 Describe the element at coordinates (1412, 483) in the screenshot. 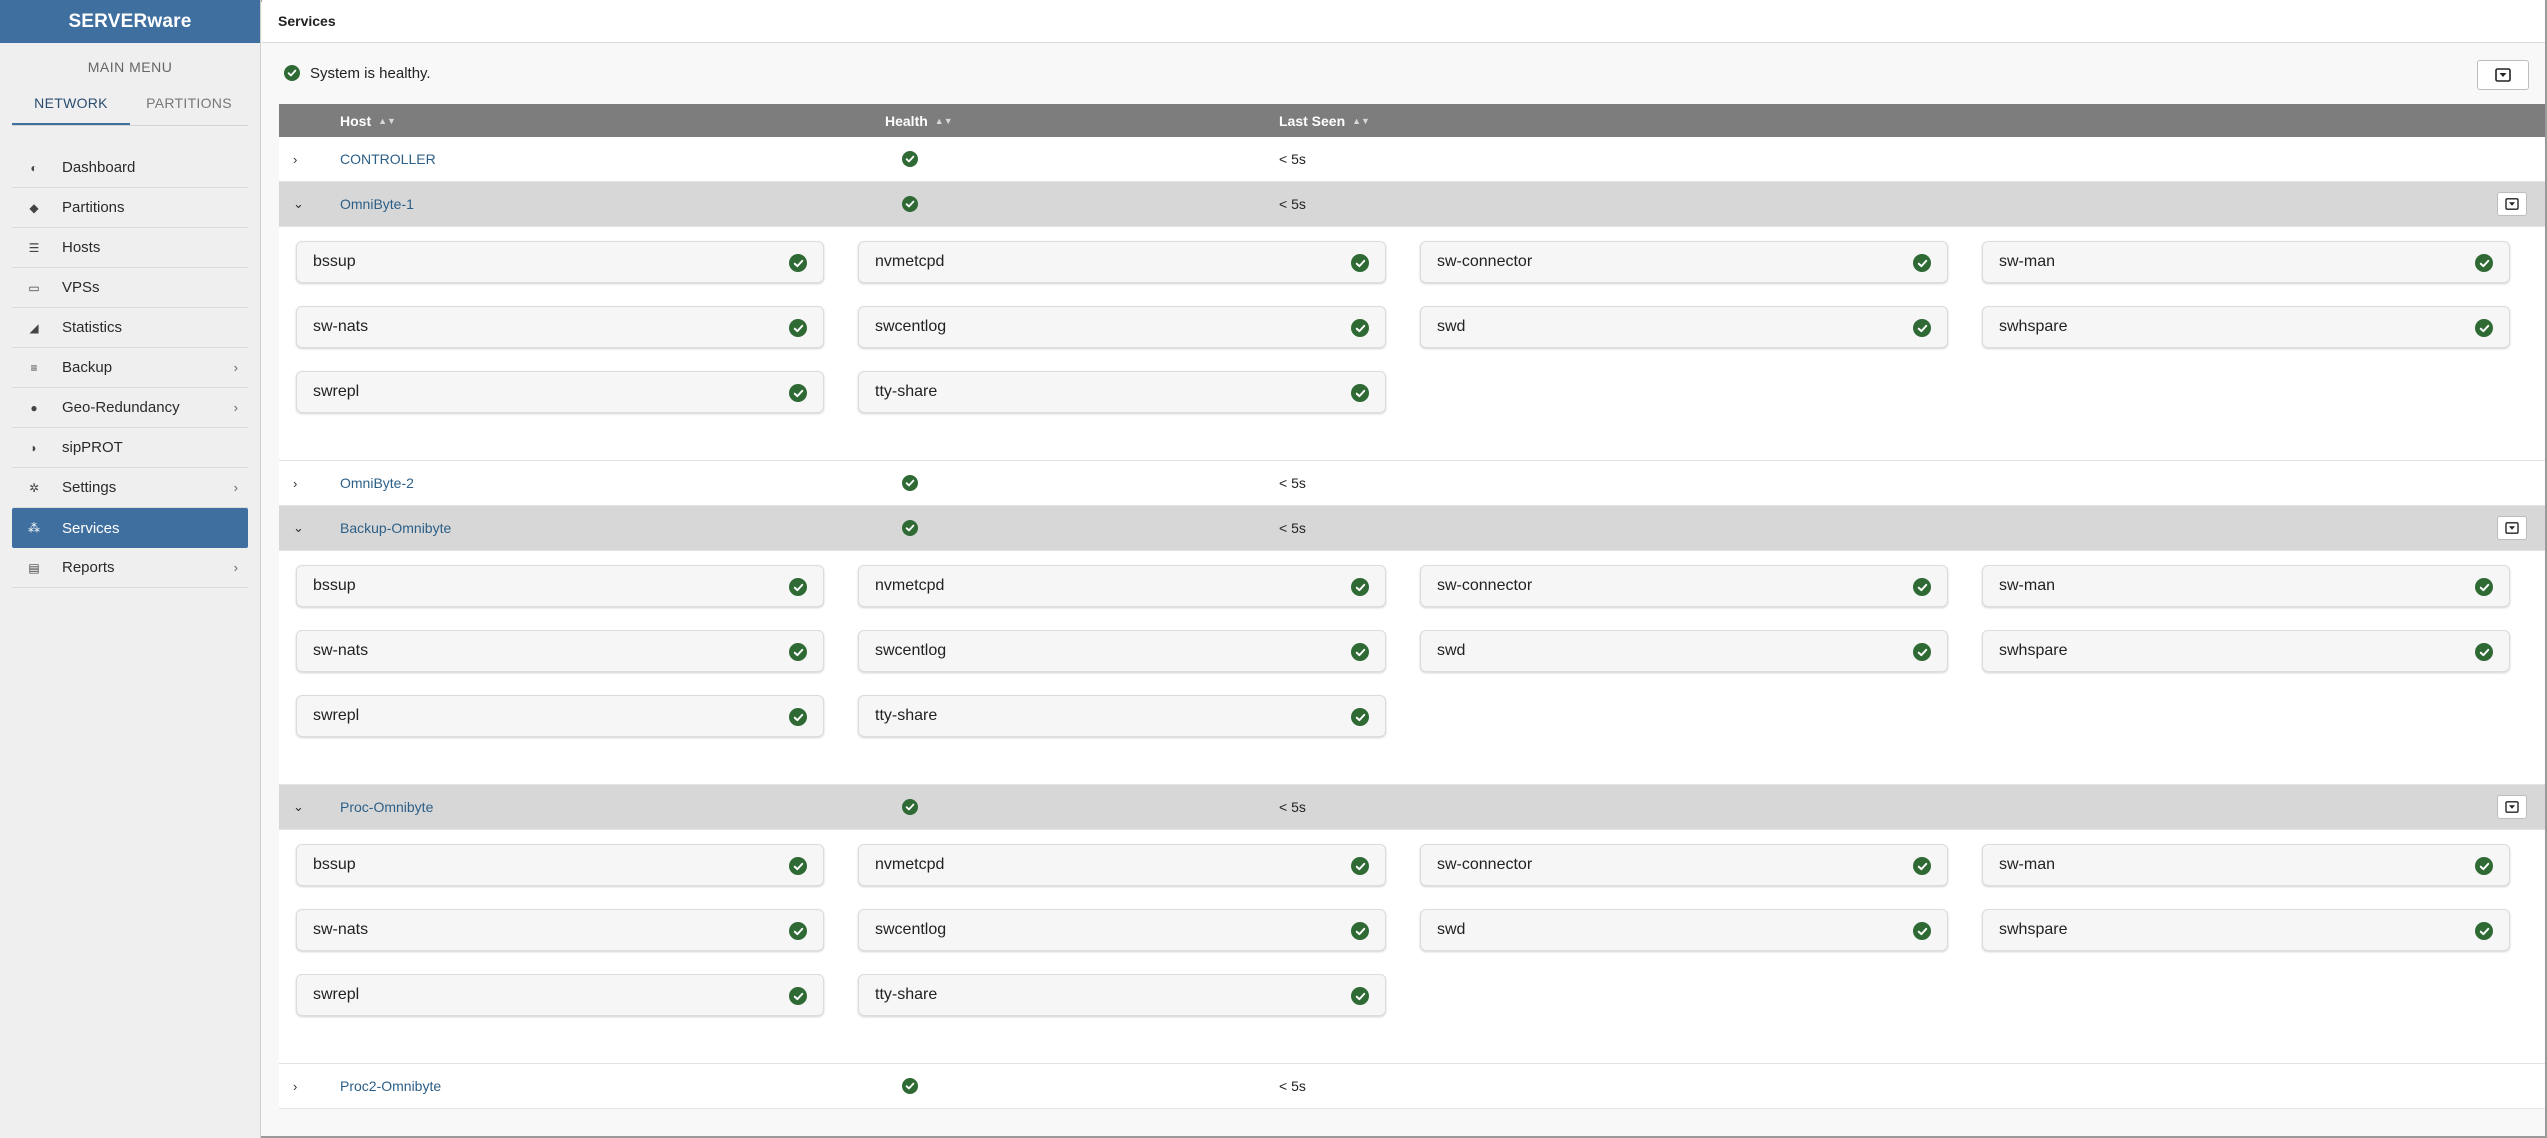

I see `table-row: › OmniByte-2 < 5s` at that location.